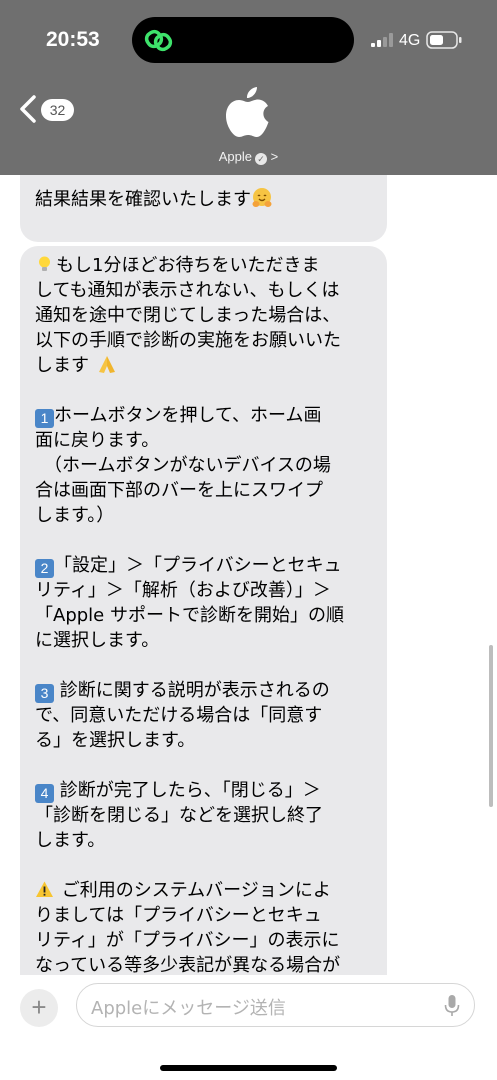 This screenshot has width=497, height=1080. What do you see at coordinates (106, 364) in the screenshot?
I see `folded-hands-emoji-icon` at bounding box center [106, 364].